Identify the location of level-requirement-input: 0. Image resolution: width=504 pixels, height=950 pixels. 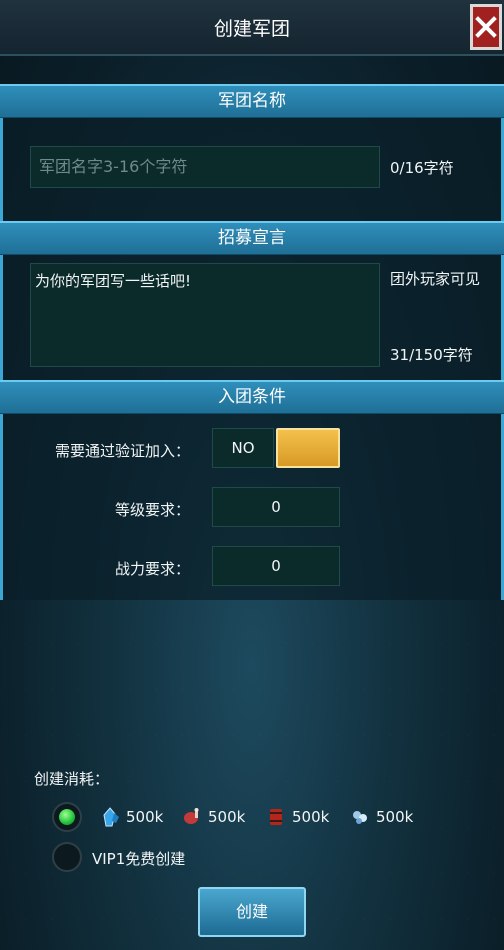
(276, 507).